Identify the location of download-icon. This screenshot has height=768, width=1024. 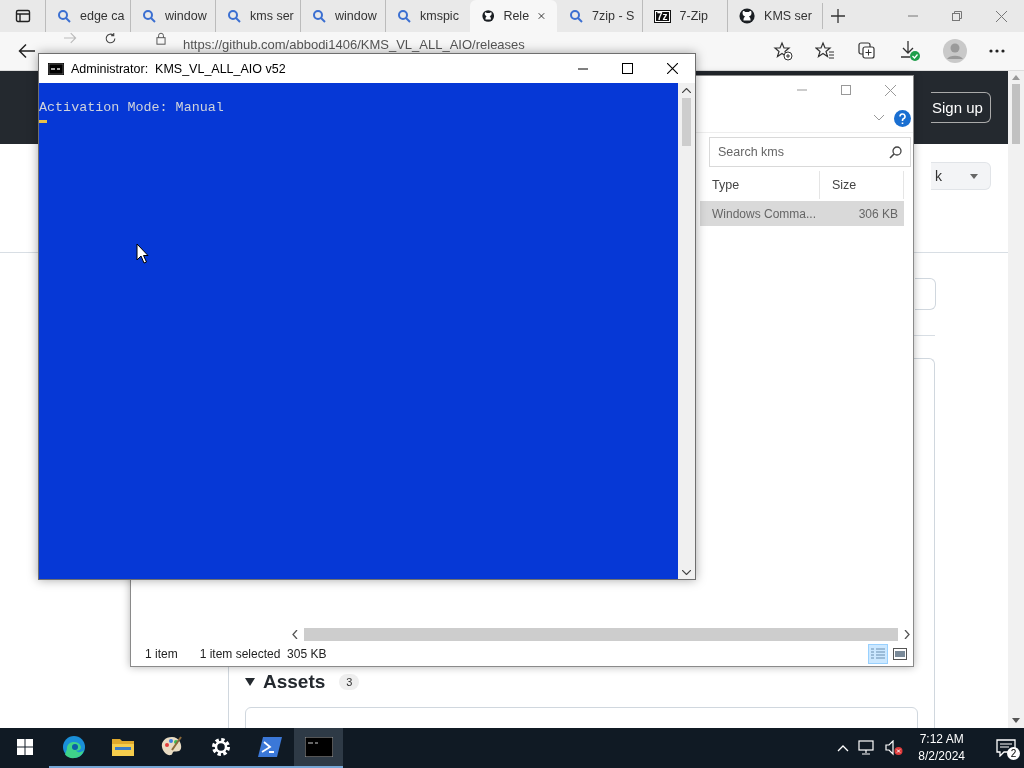
(910, 51).